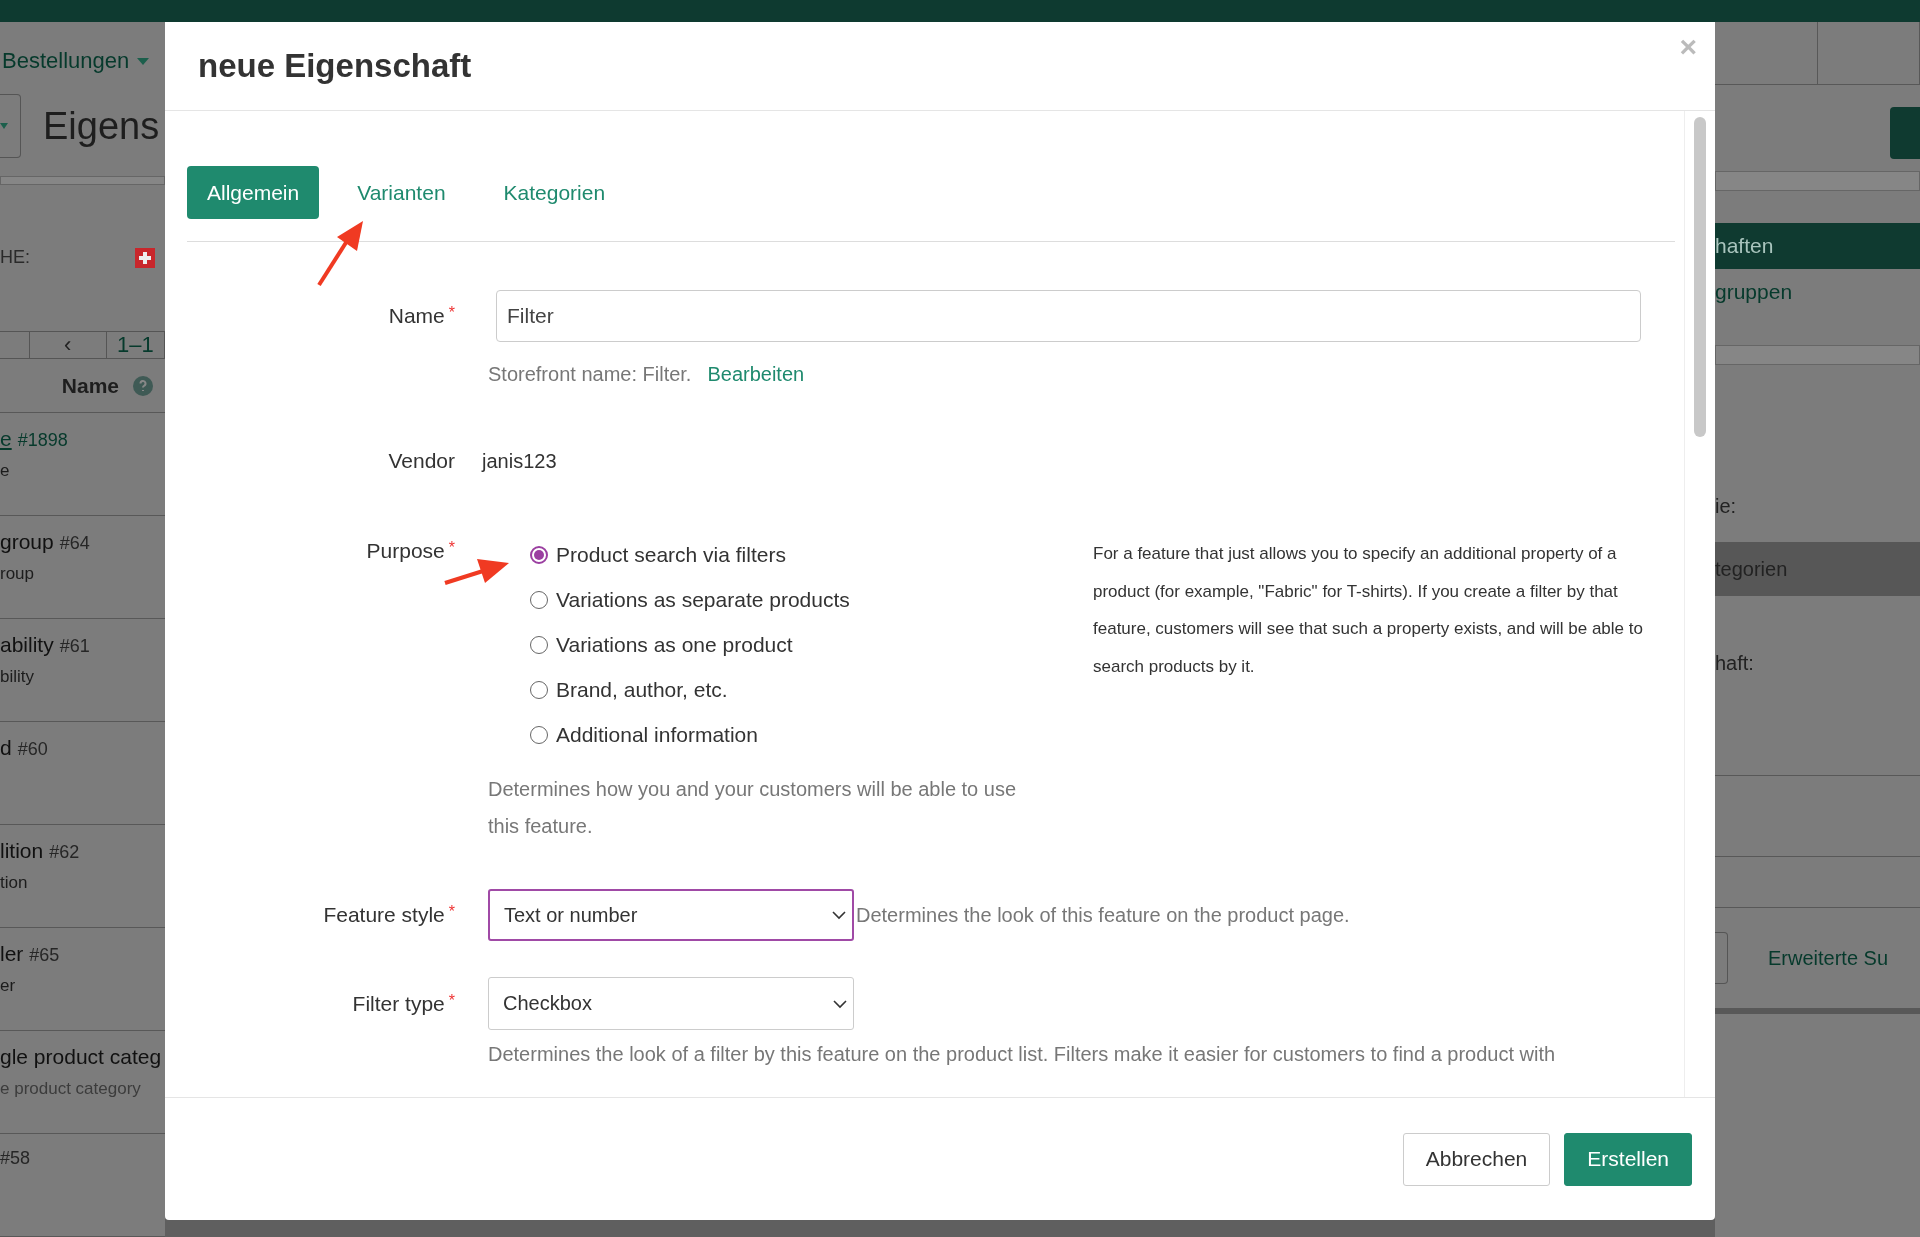  I want to click on row-title: ability, so click(27, 645).